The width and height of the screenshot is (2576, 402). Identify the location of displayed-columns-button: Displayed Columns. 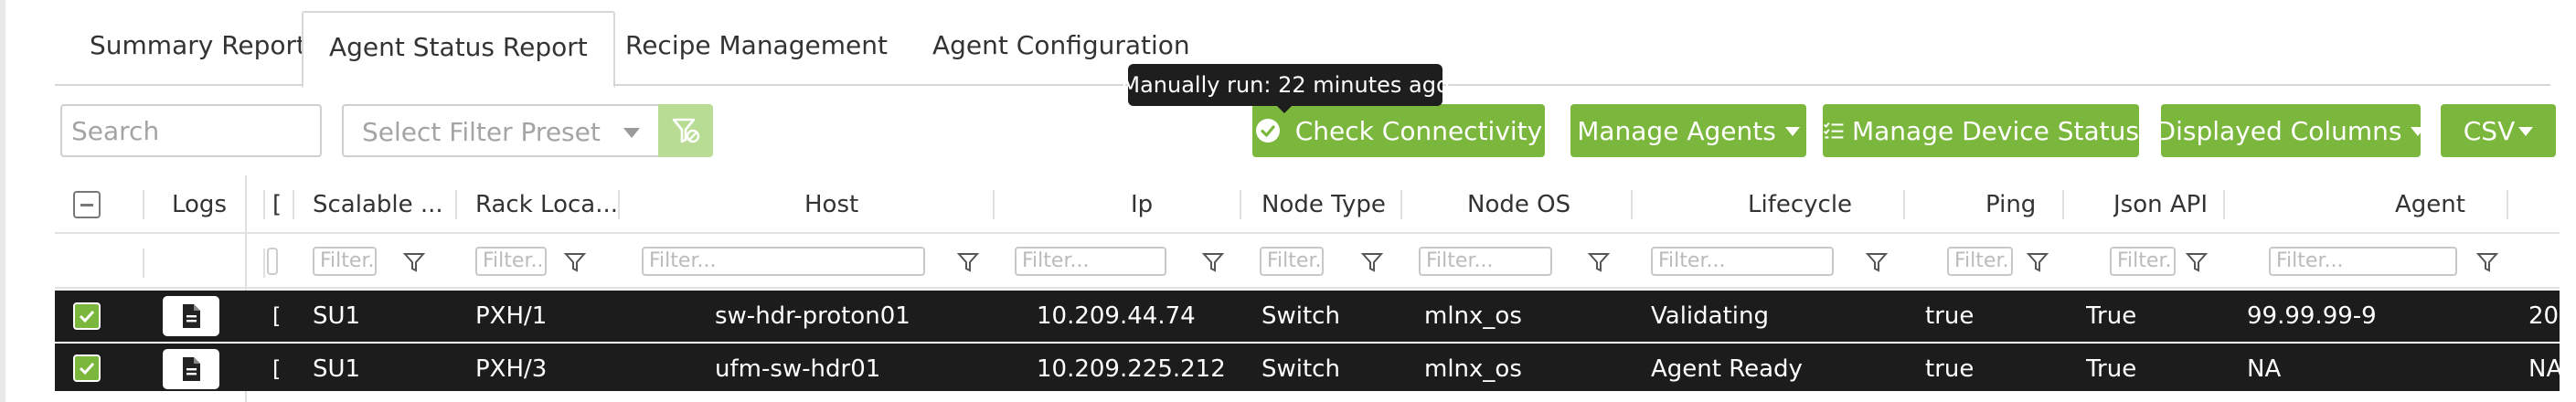
(2291, 130).